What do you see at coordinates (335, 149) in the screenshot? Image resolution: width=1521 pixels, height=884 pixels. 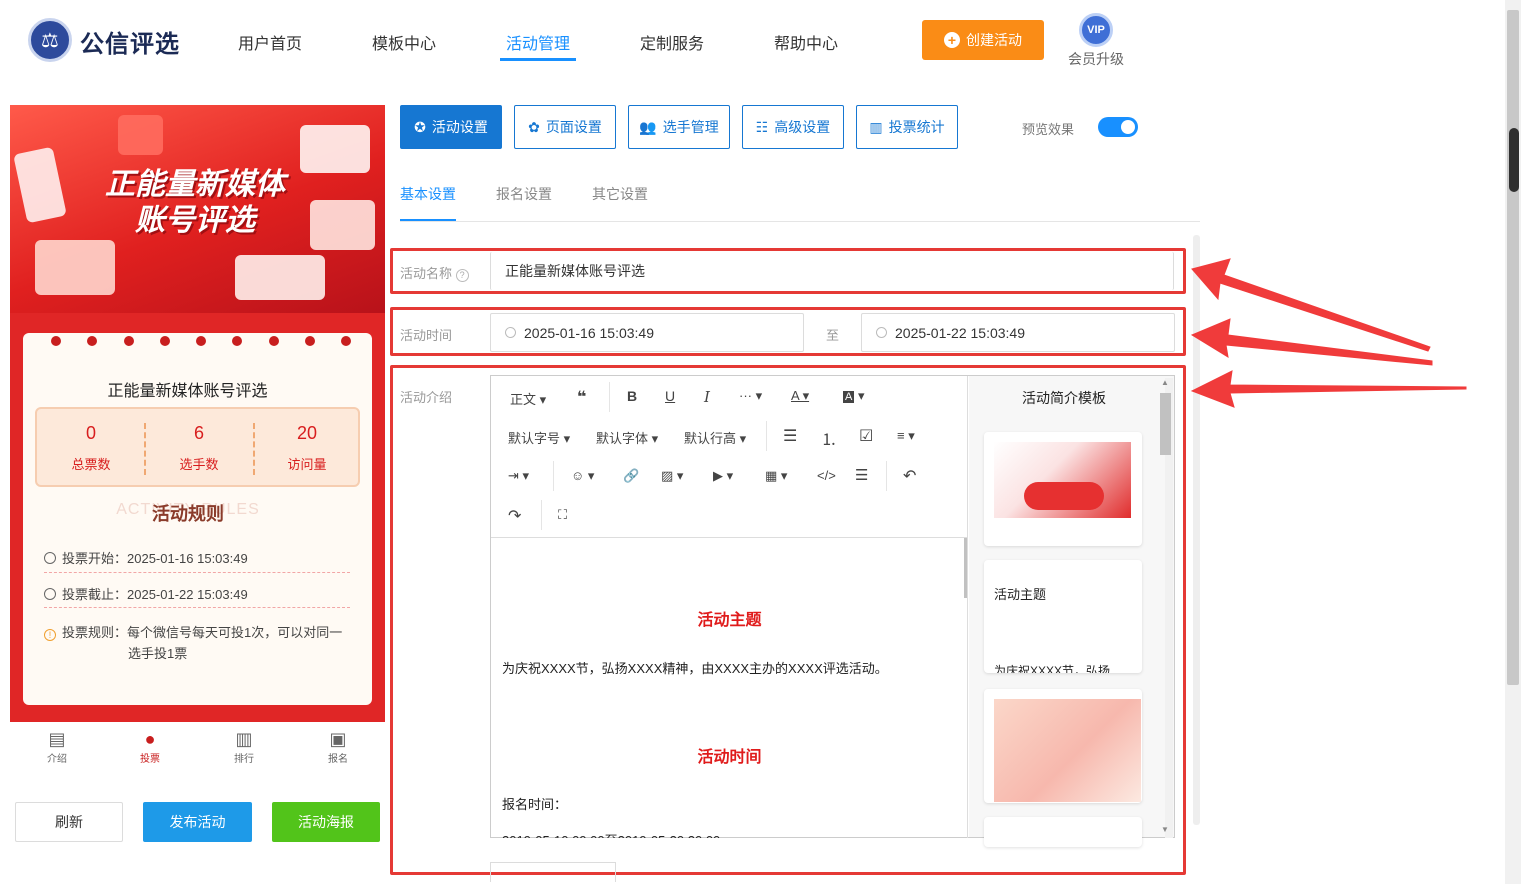 I see `monitor-illustration` at bounding box center [335, 149].